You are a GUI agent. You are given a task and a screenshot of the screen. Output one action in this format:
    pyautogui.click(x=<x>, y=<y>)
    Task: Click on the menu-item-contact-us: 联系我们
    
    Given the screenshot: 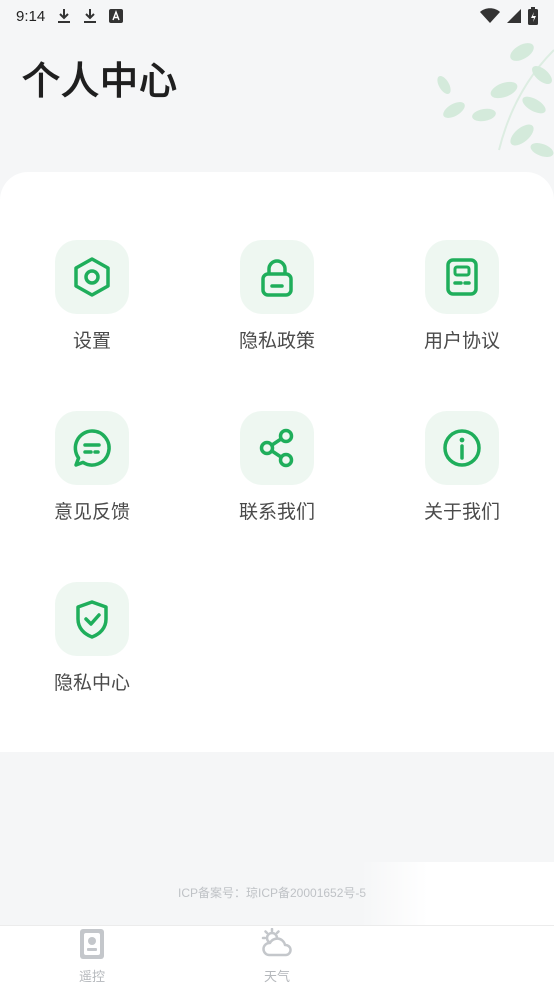 What is the action you would take?
    pyautogui.click(x=277, y=476)
    